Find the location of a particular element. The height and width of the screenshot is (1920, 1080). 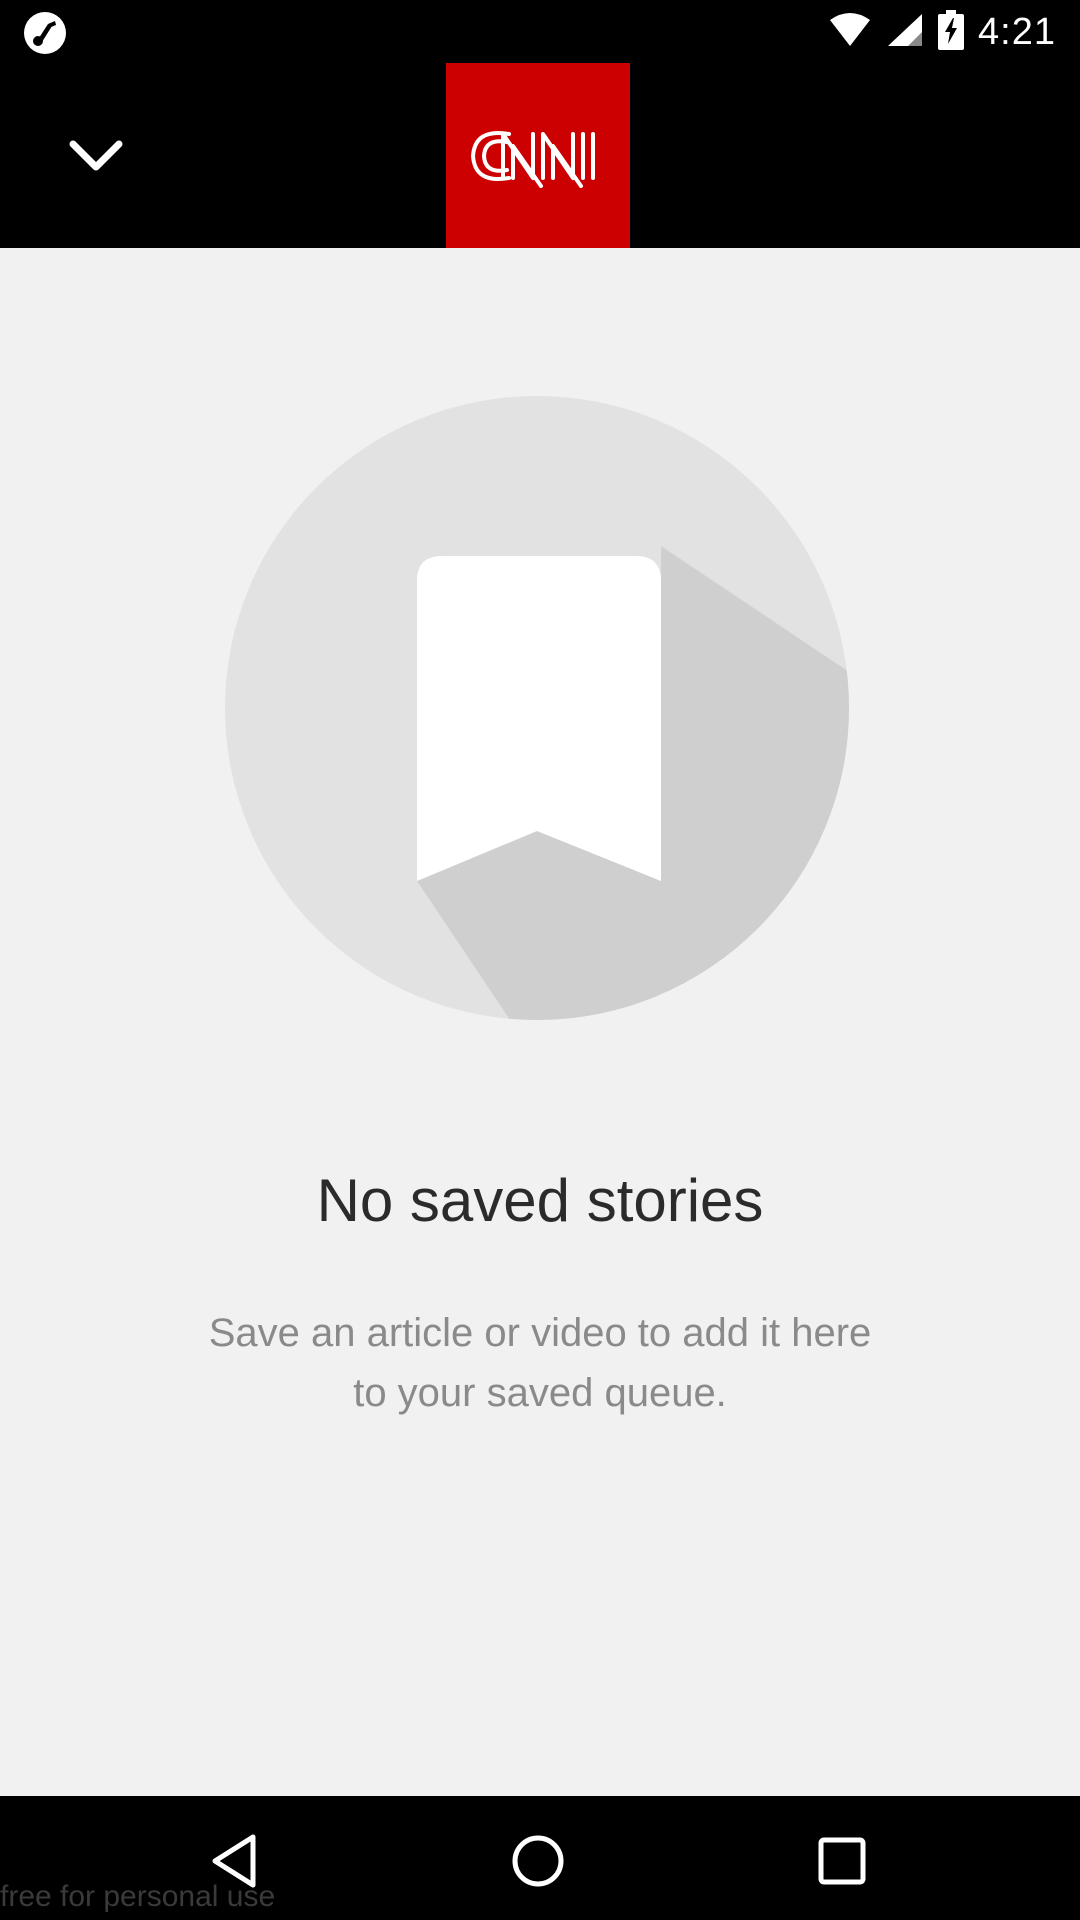

home-circle-icon is located at coordinates (538, 1863).